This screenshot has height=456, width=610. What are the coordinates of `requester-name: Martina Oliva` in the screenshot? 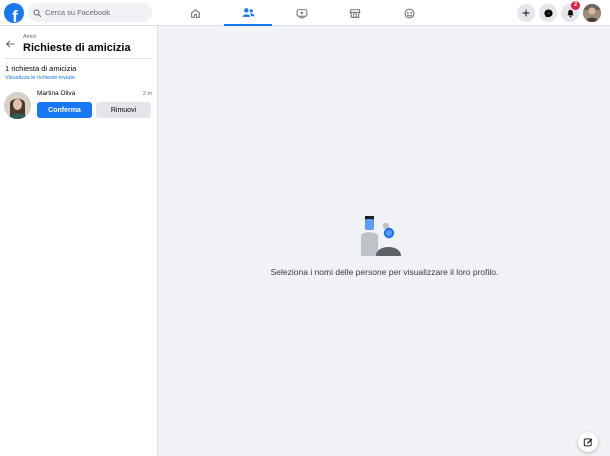 It's located at (56, 93).